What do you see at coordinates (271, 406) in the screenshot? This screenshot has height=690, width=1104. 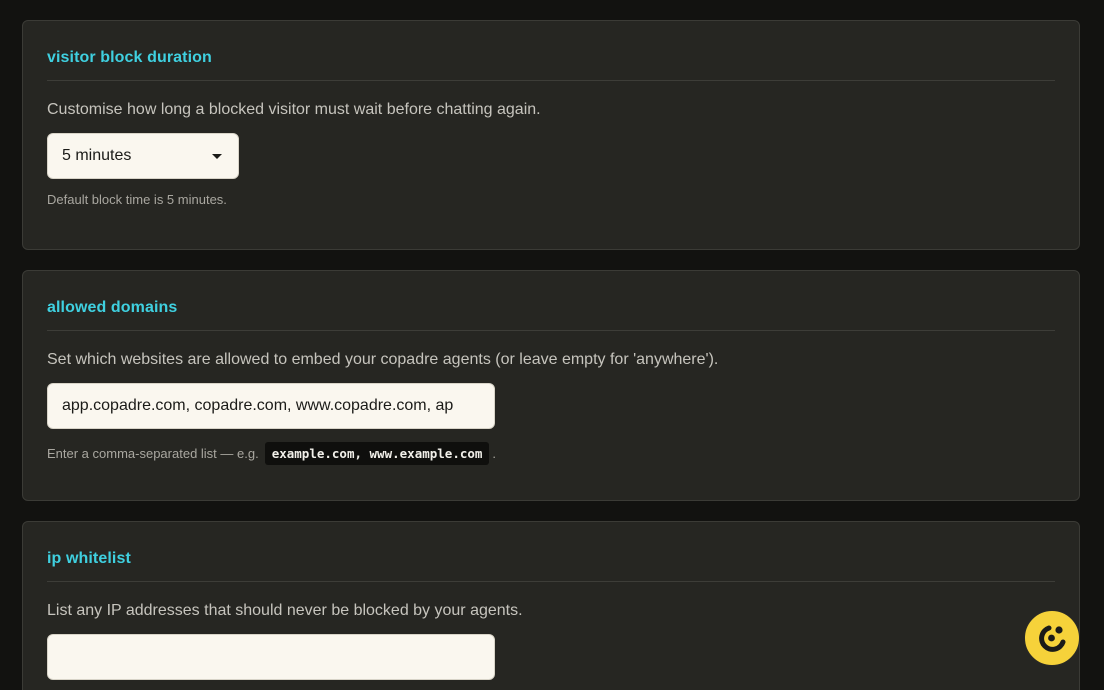 I see `allowed-domains-input` at bounding box center [271, 406].